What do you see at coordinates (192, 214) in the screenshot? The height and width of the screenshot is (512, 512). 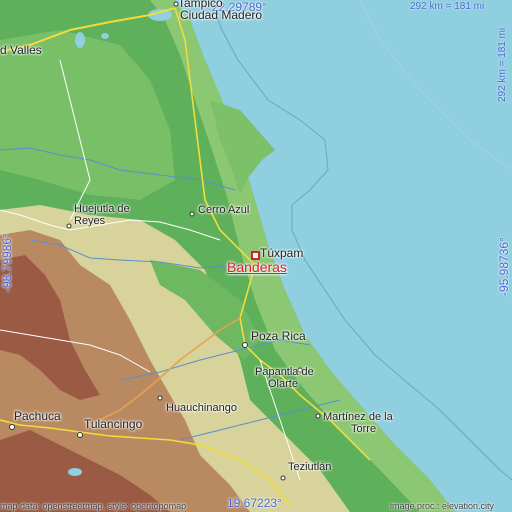 I see `marker-cerro-azul` at bounding box center [192, 214].